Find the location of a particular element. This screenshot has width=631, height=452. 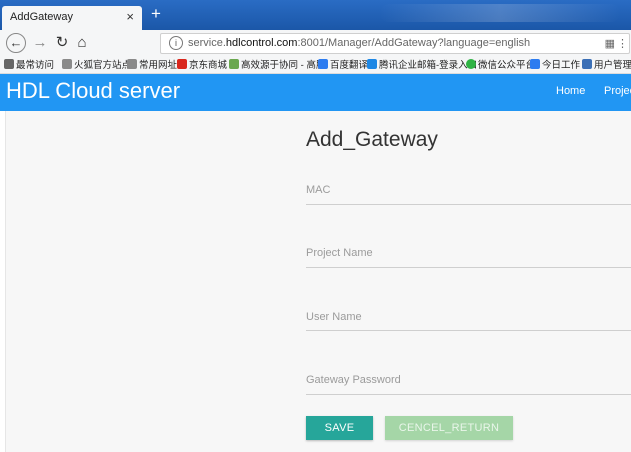

gateway-password-field-label: Gateway Password is located at coordinates (353, 380).